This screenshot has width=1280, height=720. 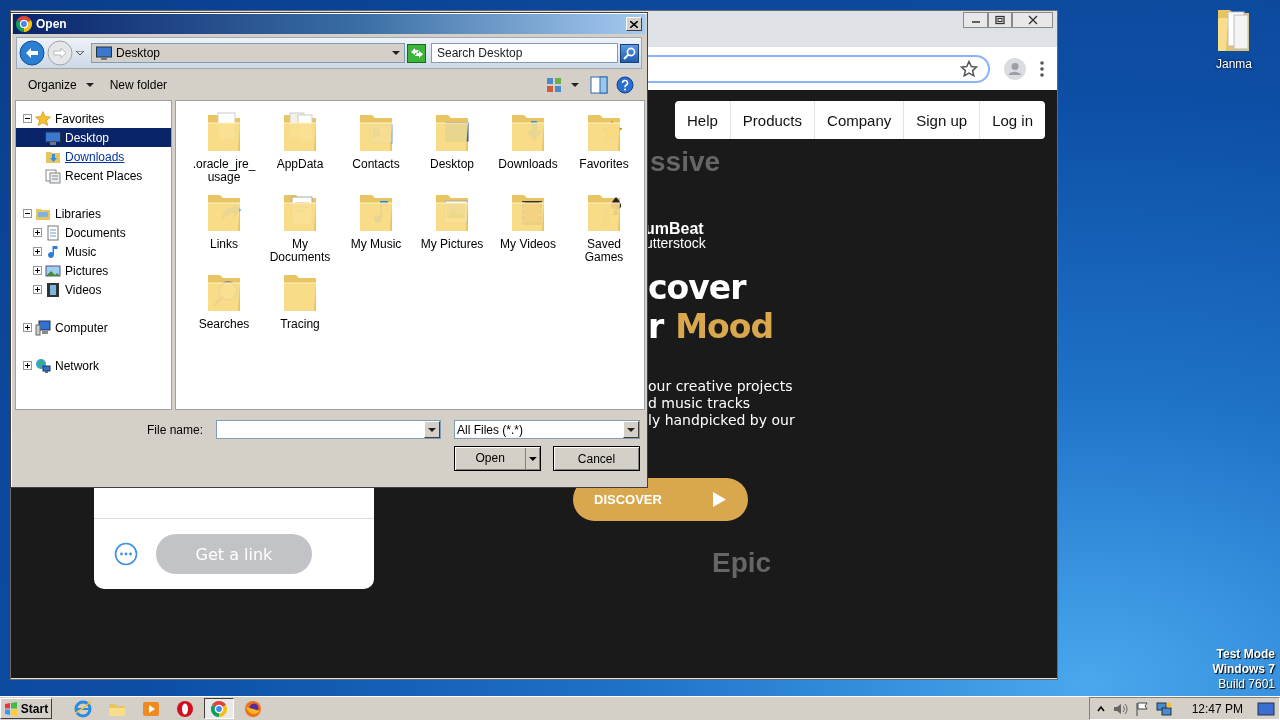 I want to click on paragraph-line: d music tracks, so click(x=699, y=403).